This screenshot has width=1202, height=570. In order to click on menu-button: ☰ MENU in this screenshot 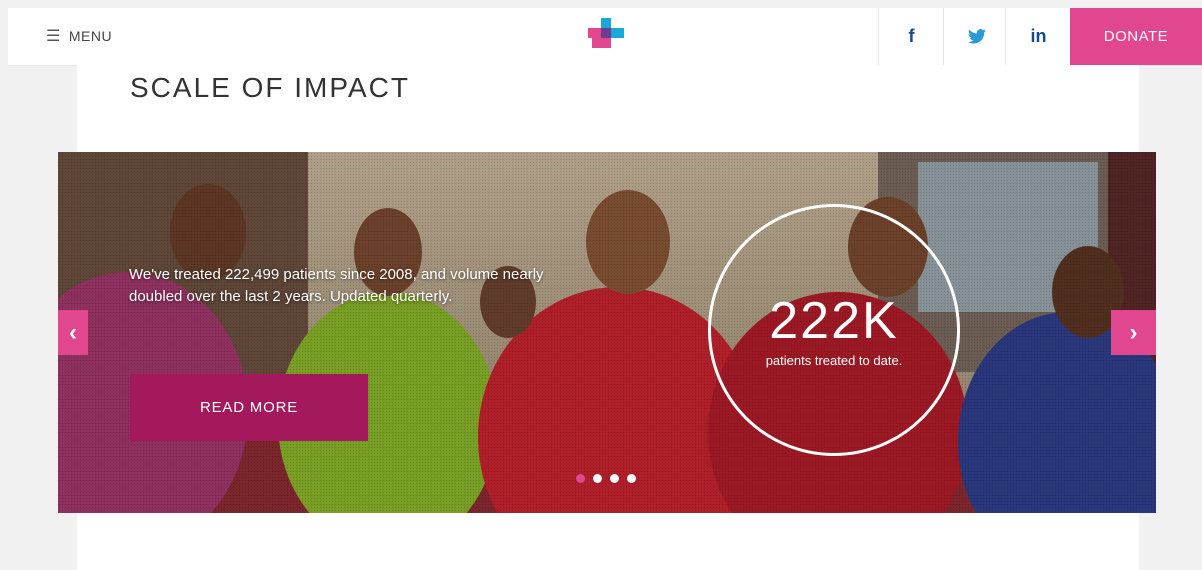, I will do `click(79, 36)`.